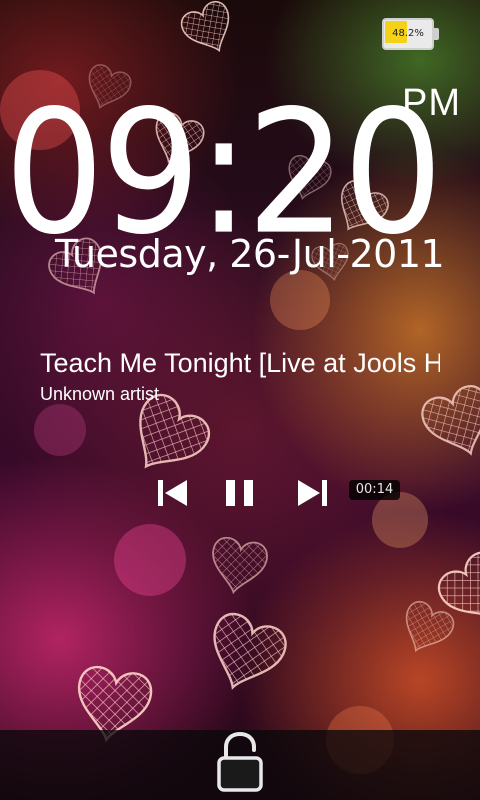 The image size is (480, 800). I want to click on skip-previous-icon, so click(172, 493).